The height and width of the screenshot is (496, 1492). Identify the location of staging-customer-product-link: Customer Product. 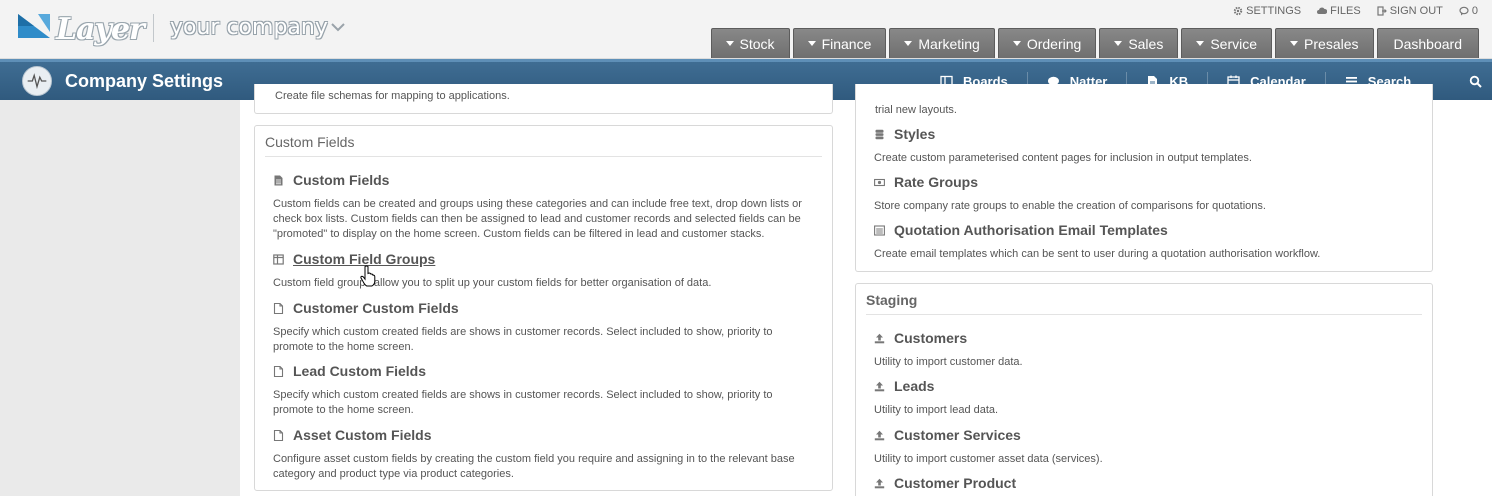
(1143, 483).